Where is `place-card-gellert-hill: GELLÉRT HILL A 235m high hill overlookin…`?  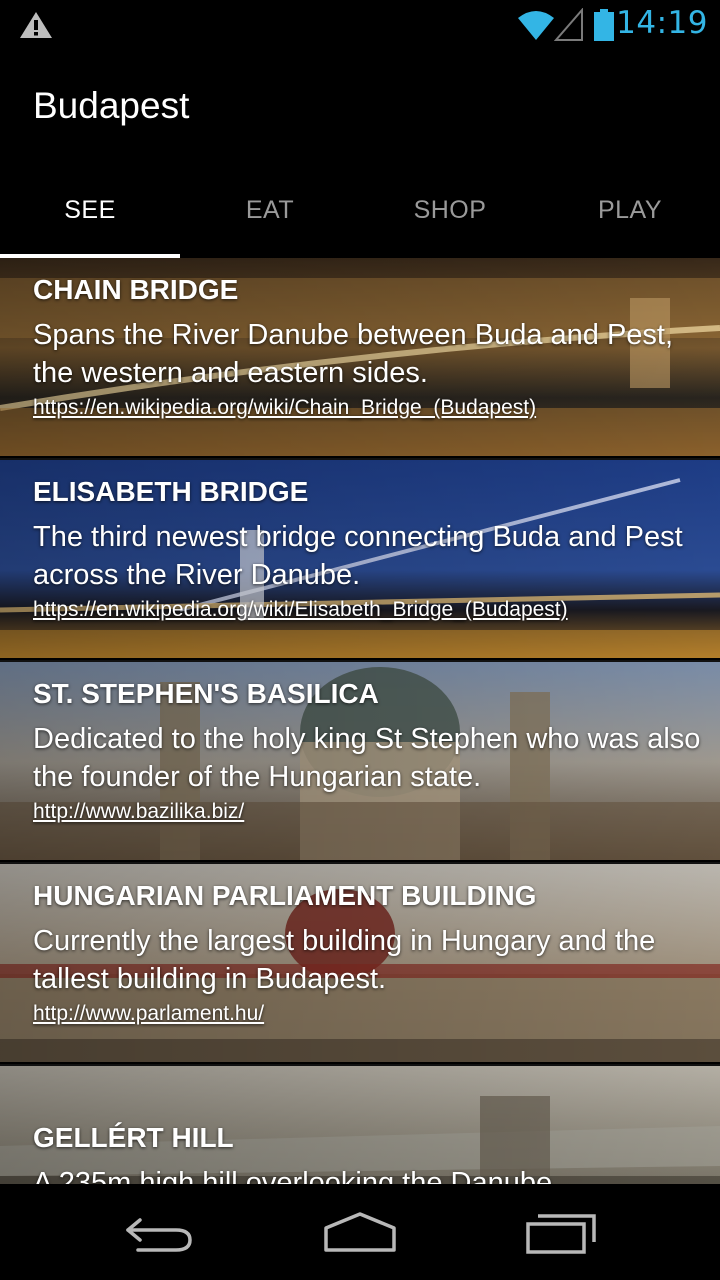 place-card-gellert-hill: GELLÉRT HILL A 235m high hill overlookin… is located at coordinates (360, 1125).